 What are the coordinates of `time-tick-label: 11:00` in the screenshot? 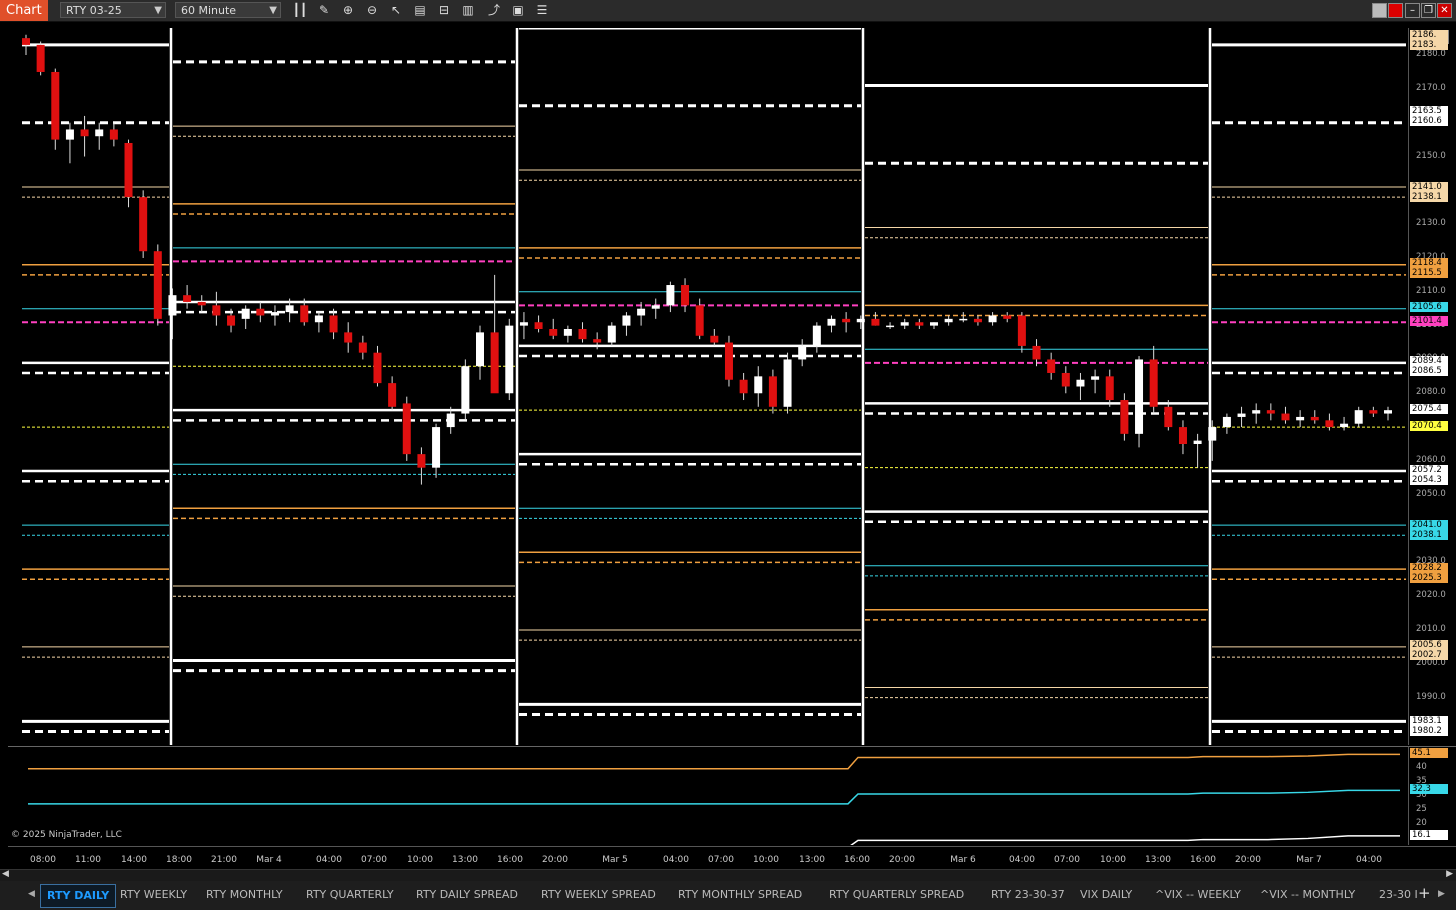 It's located at (88, 860).